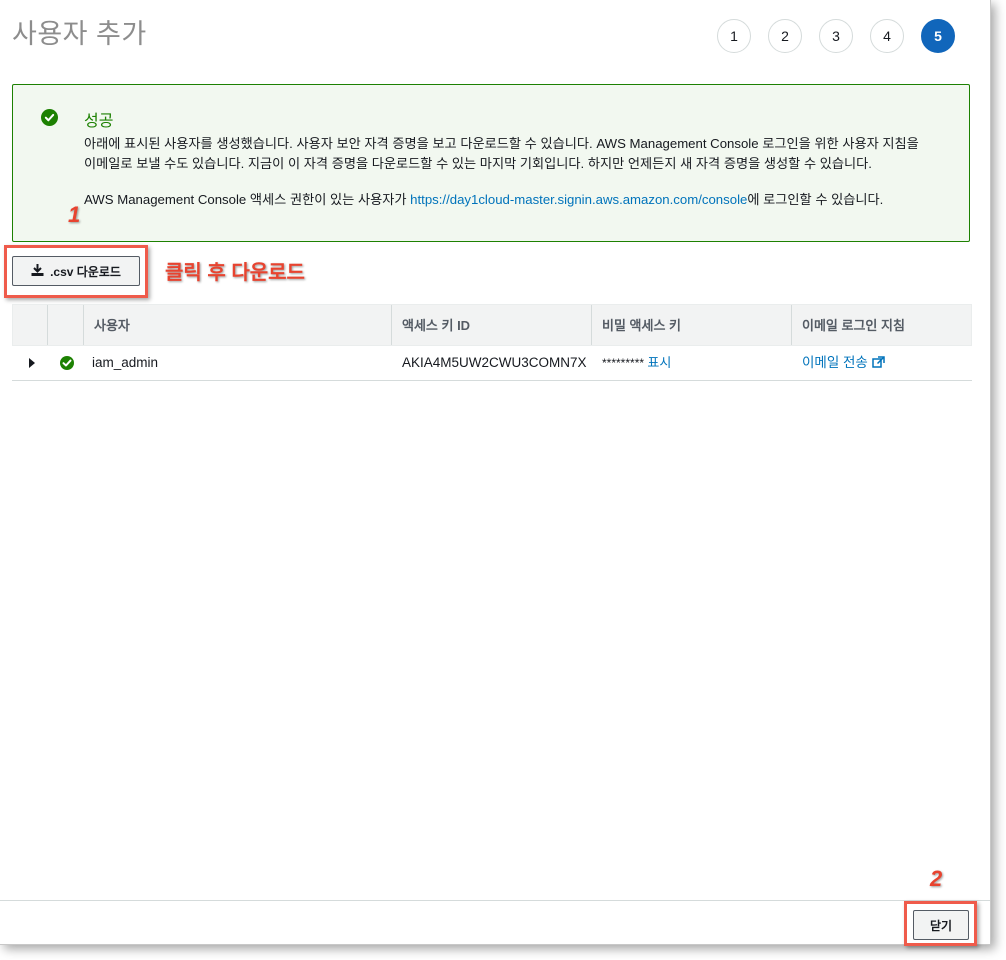  Describe the element at coordinates (938, 36) in the screenshot. I see `step-5-current: 5` at that location.